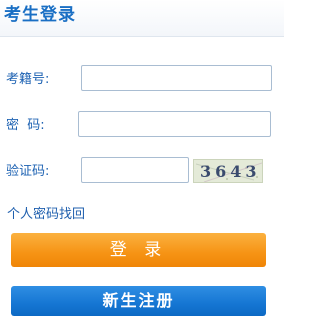 The height and width of the screenshot is (320, 320). Describe the element at coordinates (174, 124) in the screenshot. I see `password-input` at that location.